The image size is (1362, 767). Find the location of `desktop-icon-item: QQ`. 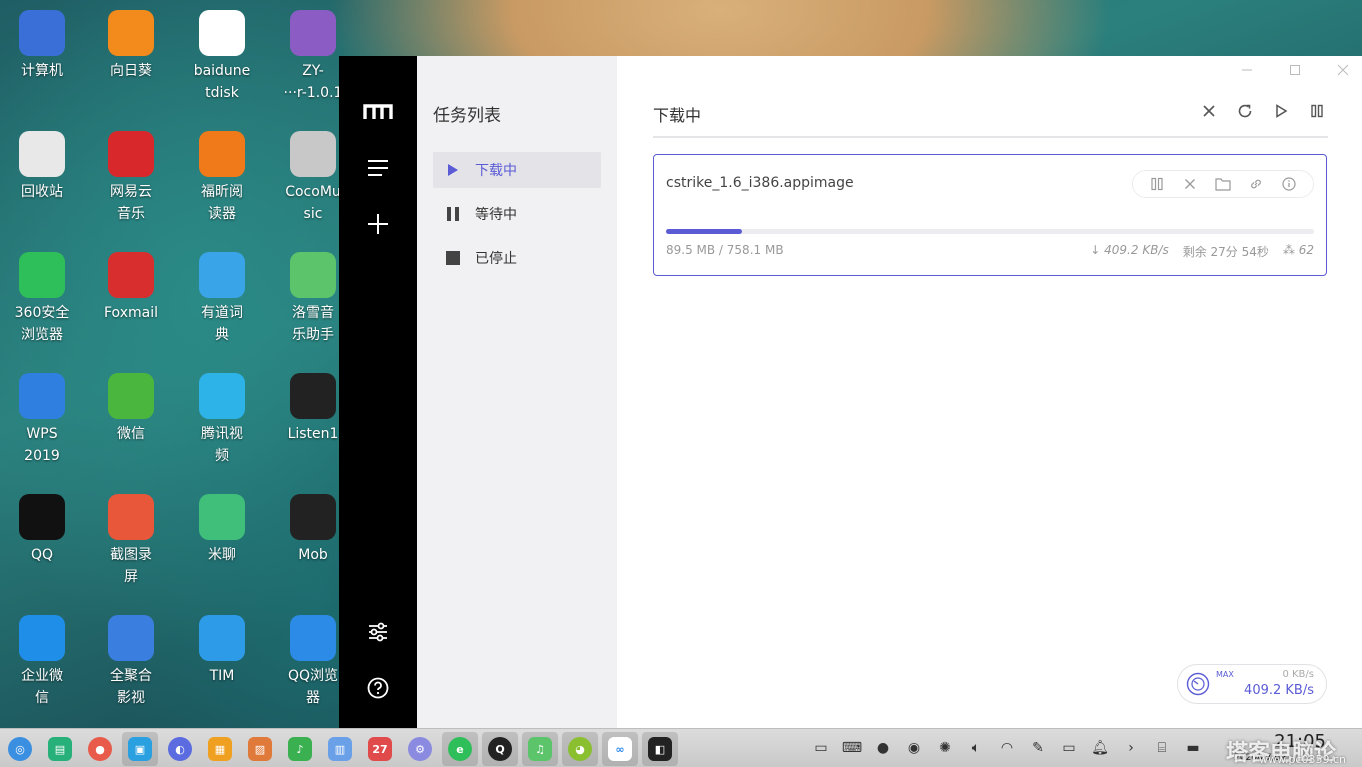

desktop-icon-item: QQ is located at coordinates (43, 543).